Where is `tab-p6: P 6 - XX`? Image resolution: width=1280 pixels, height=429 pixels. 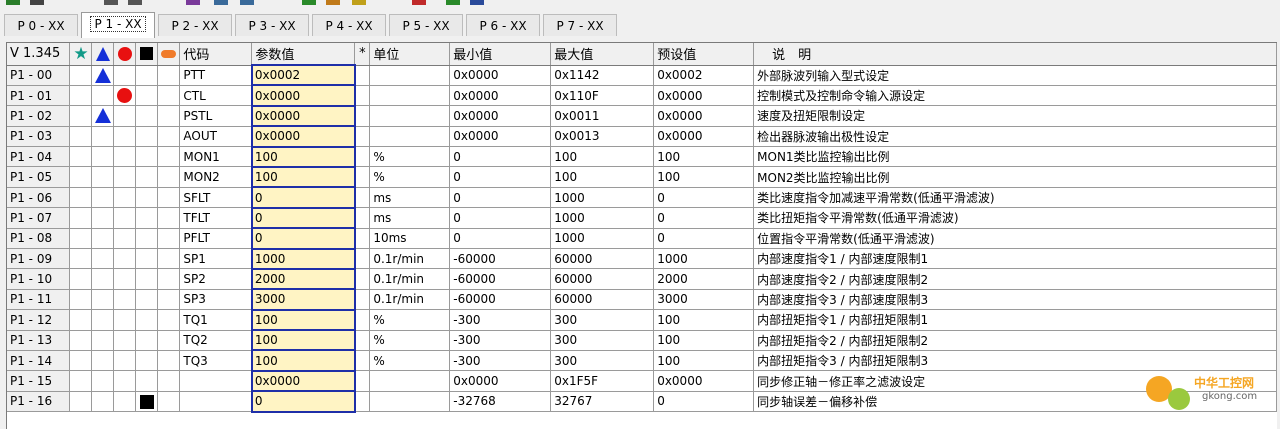 tab-p6: P 6 - XX is located at coordinates (503, 25).